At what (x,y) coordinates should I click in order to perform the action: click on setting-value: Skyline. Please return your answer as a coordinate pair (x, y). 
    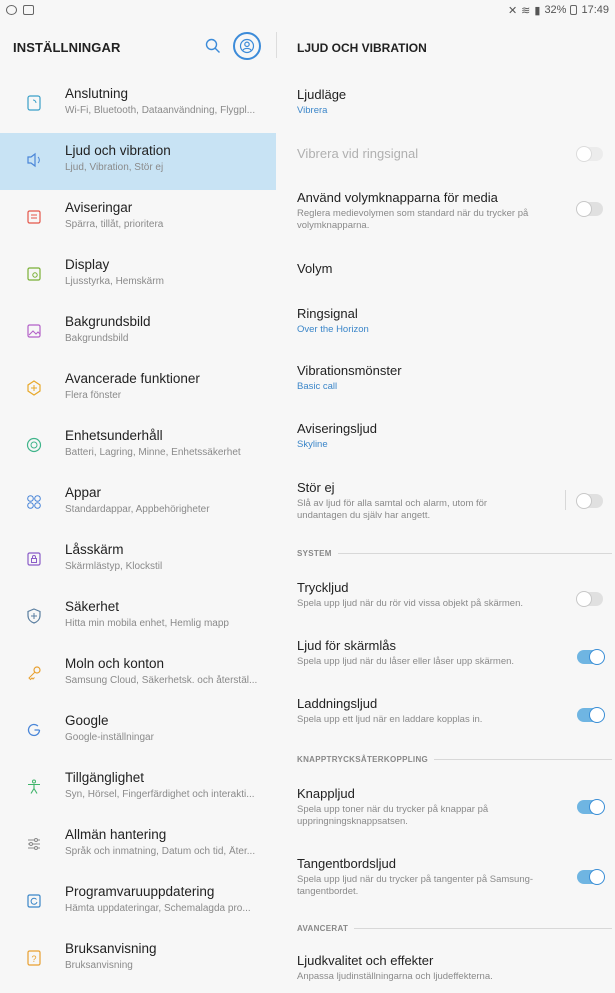
    Looking at the image, I should click on (312, 444).